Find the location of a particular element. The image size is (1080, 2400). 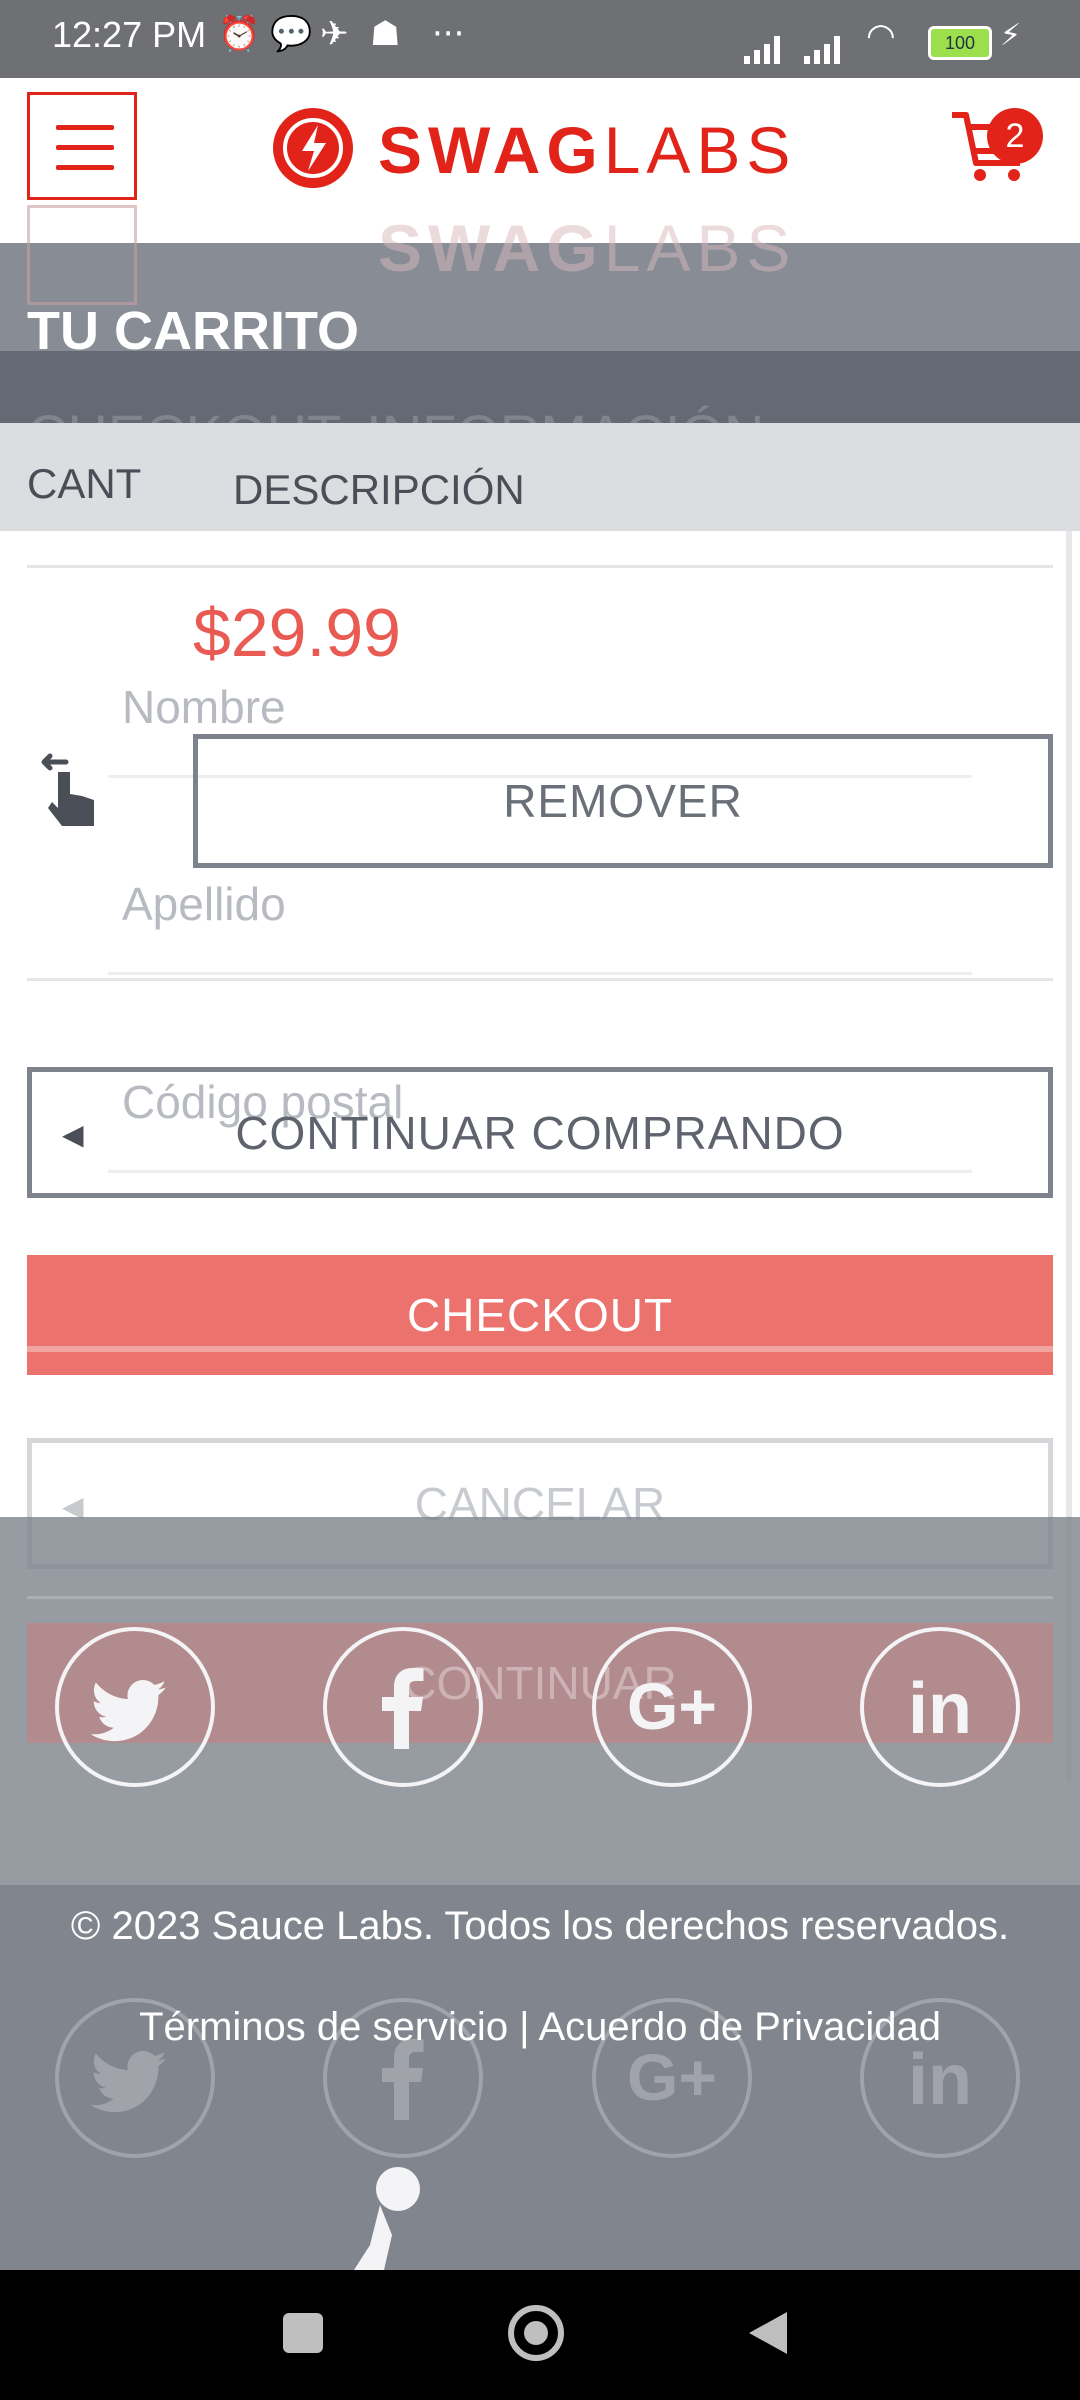

ghost-google-plus-icon: G+ is located at coordinates (672, 2078).